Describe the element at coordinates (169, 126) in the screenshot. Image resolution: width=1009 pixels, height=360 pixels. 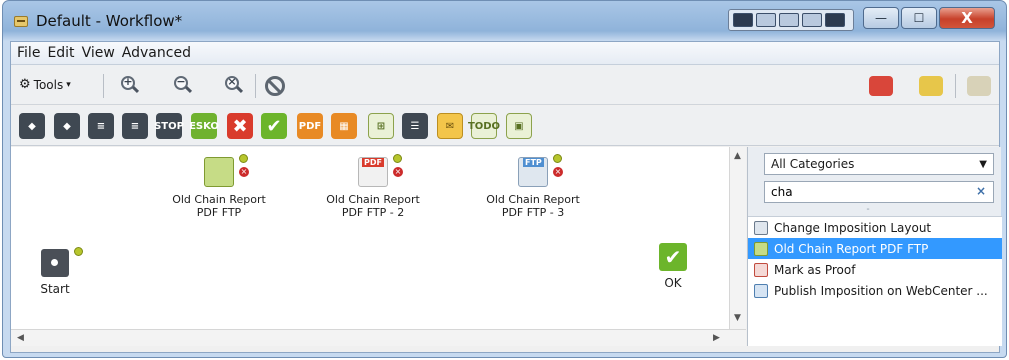
I see `stop-icon: STOP` at that location.